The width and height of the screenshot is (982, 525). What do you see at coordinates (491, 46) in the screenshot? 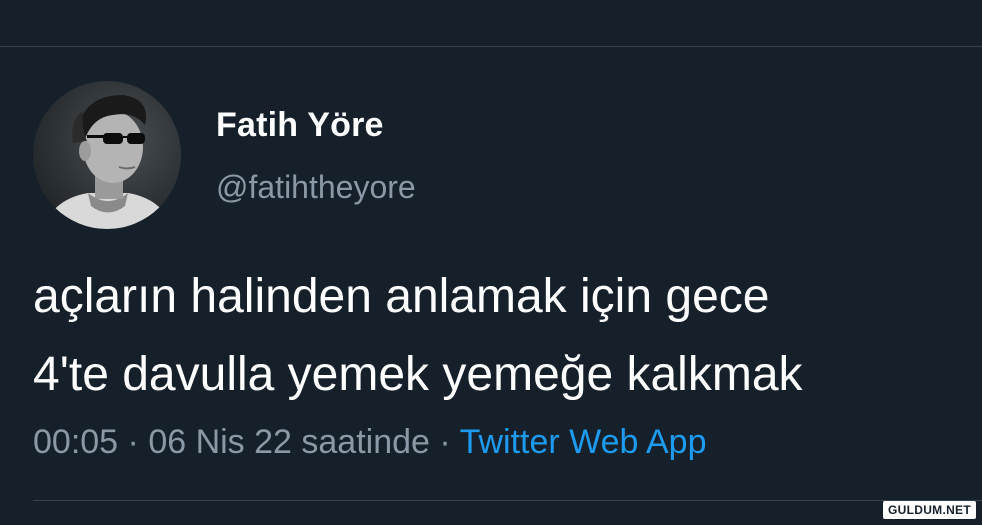
I see `top-divider` at bounding box center [491, 46].